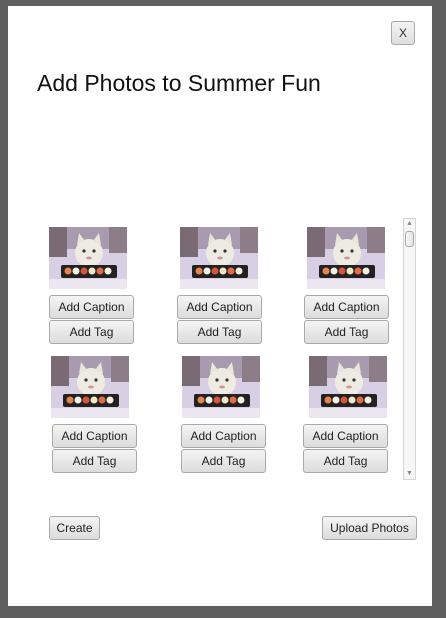 The image size is (446, 618). What do you see at coordinates (74, 528) in the screenshot?
I see `create-button: Create` at bounding box center [74, 528].